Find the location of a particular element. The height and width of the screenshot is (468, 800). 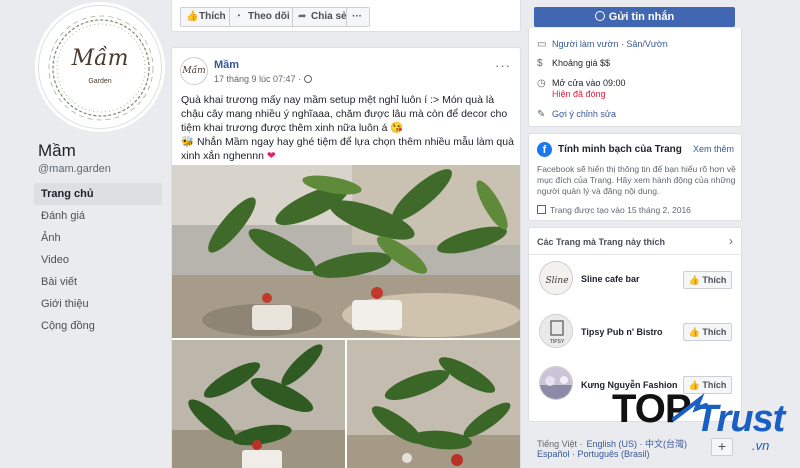

page-action-bar: 👍Thích ◔ Theo dõi ➦ Chia sẻ ··· is located at coordinates (346, 16).